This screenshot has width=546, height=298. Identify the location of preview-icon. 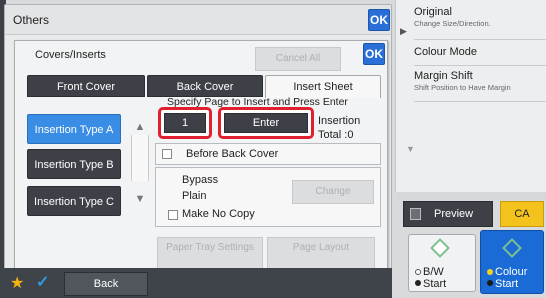
(415, 214).